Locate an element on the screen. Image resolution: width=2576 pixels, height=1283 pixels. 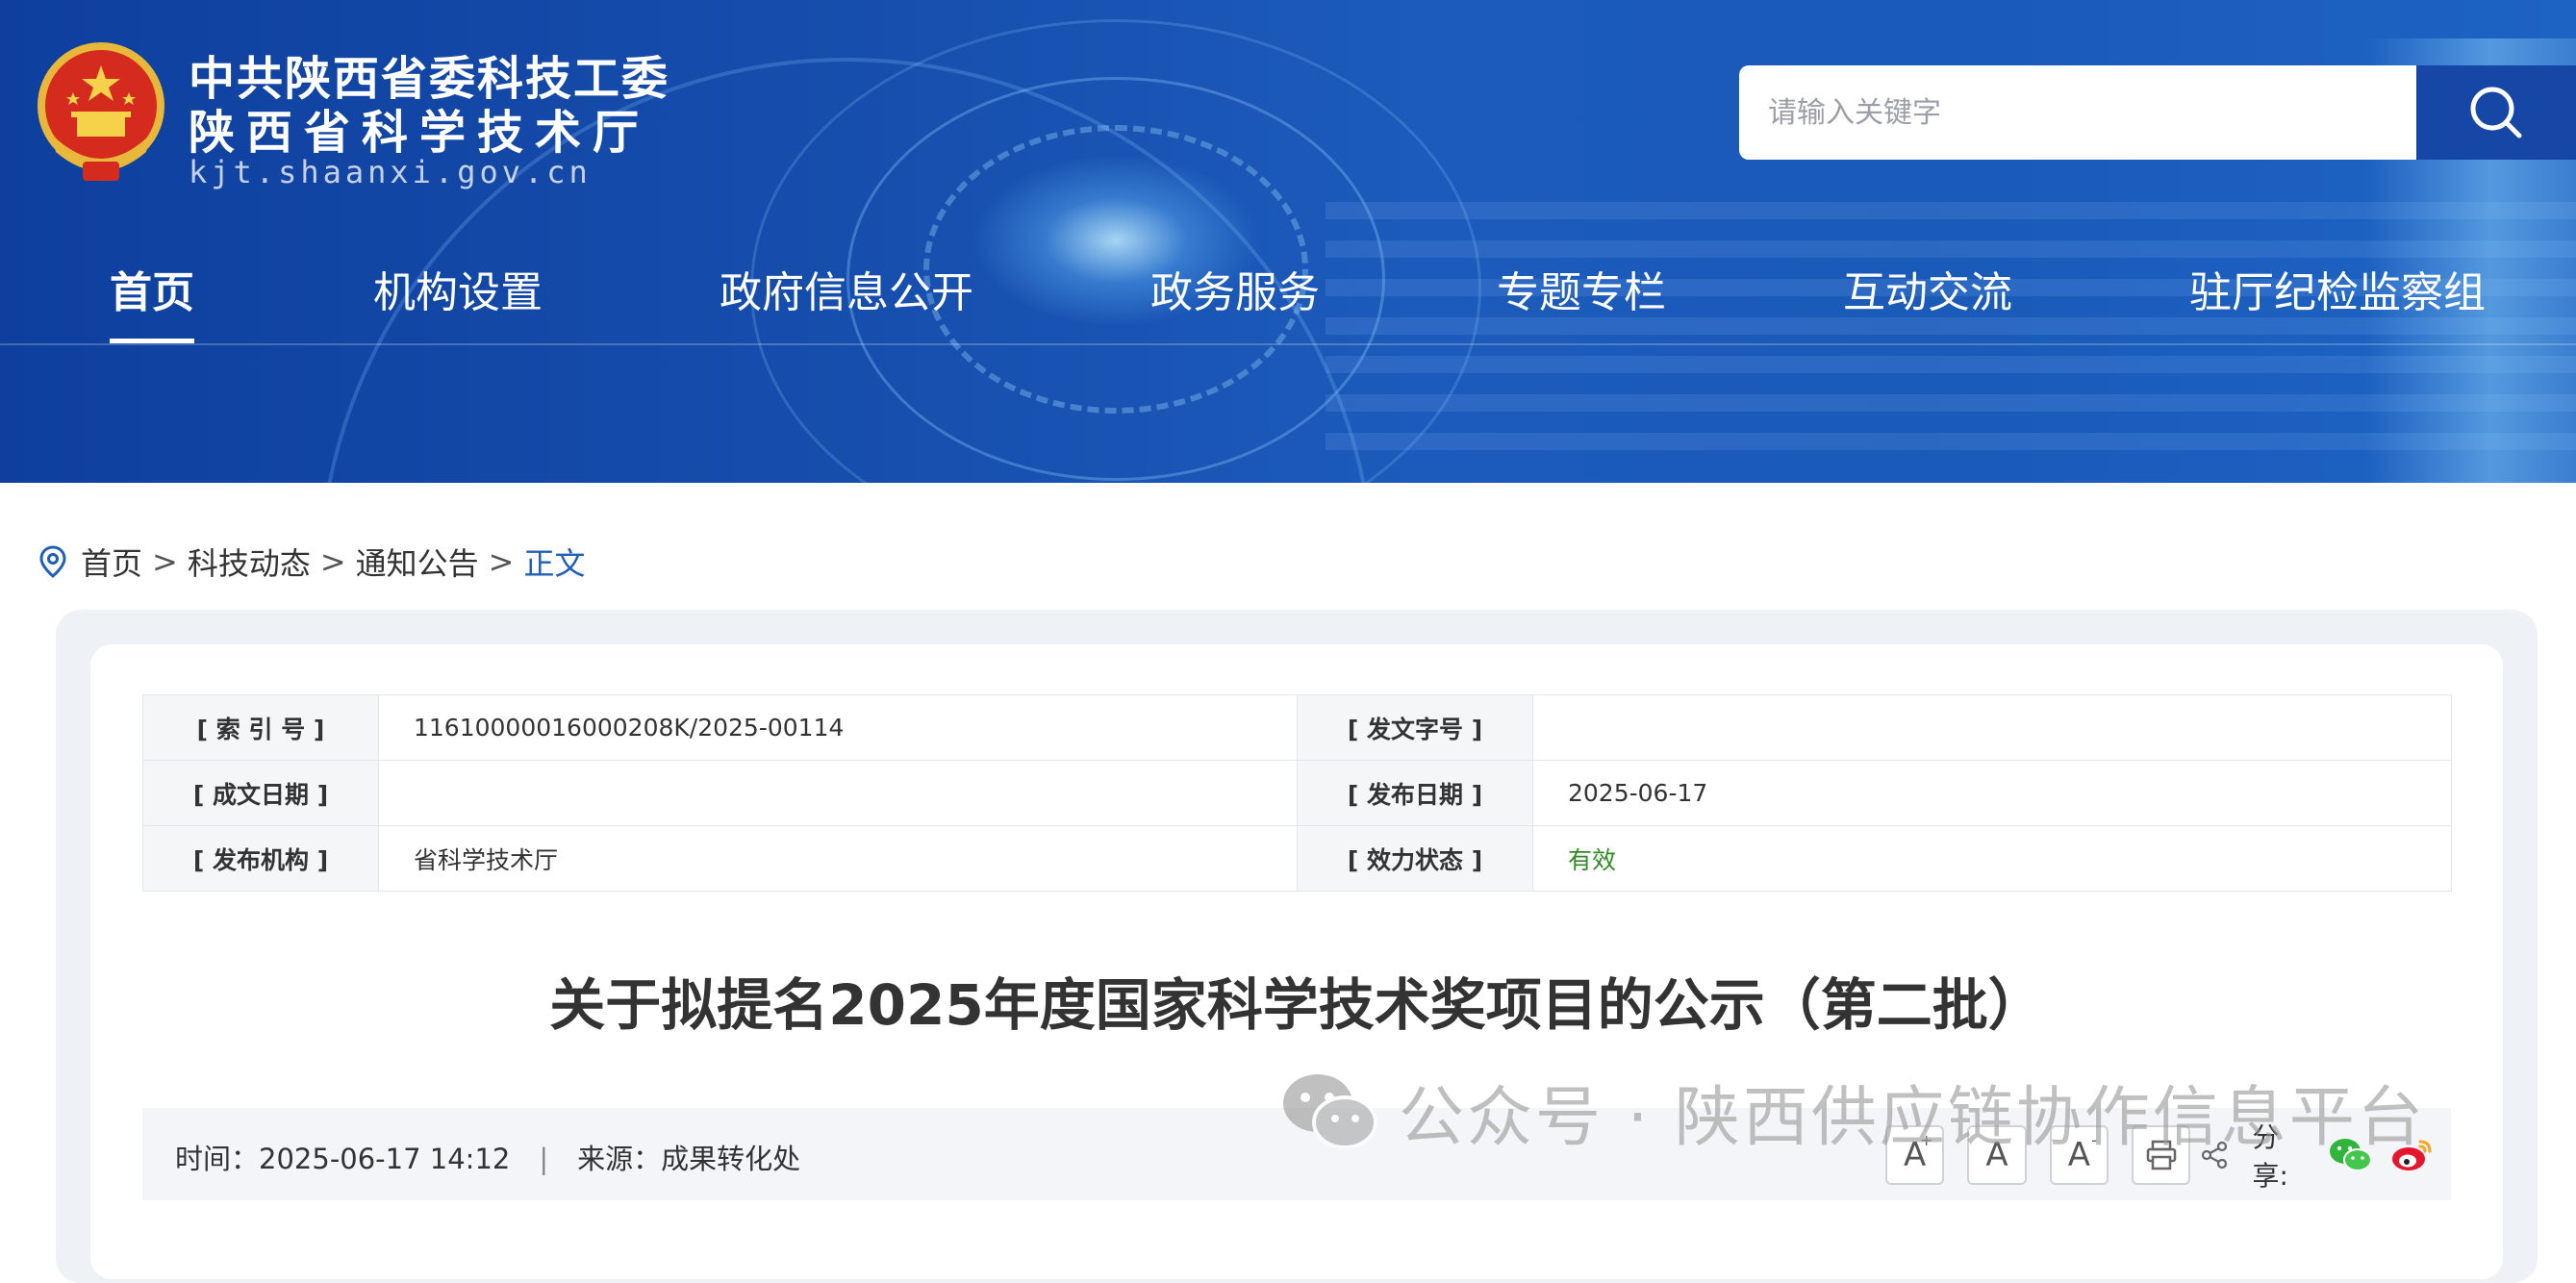
nav-item-home: 首页 is located at coordinates (152, 288).